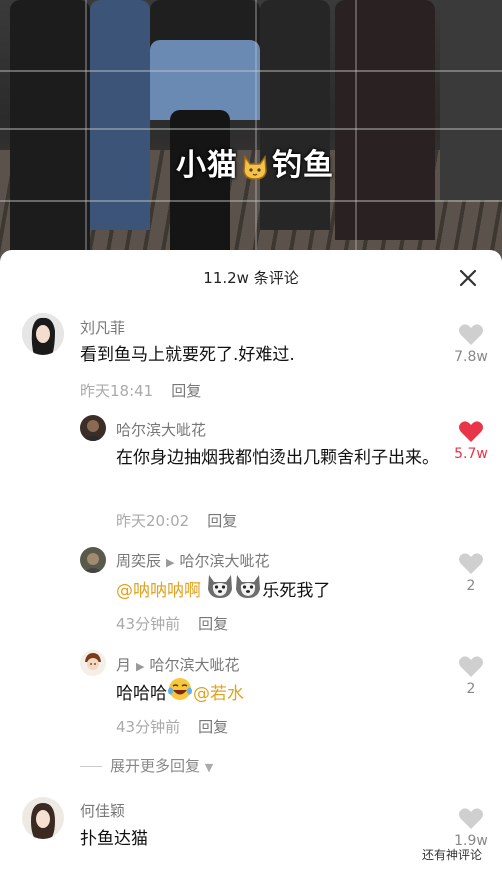 The width and height of the screenshot is (502, 869). What do you see at coordinates (296, 591) in the screenshot?
I see `comment-body: 乐死我了` at bounding box center [296, 591].